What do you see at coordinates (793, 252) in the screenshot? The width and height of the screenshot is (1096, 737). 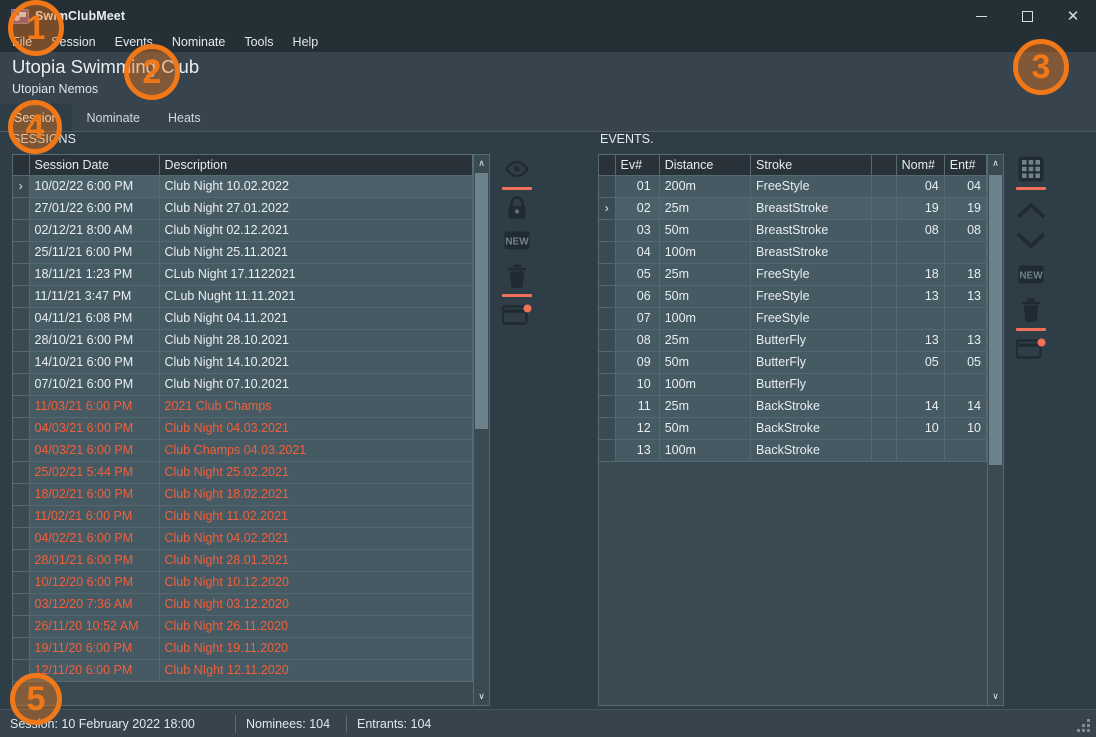 I see `table-row: 04 100m BreastStroke` at bounding box center [793, 252].